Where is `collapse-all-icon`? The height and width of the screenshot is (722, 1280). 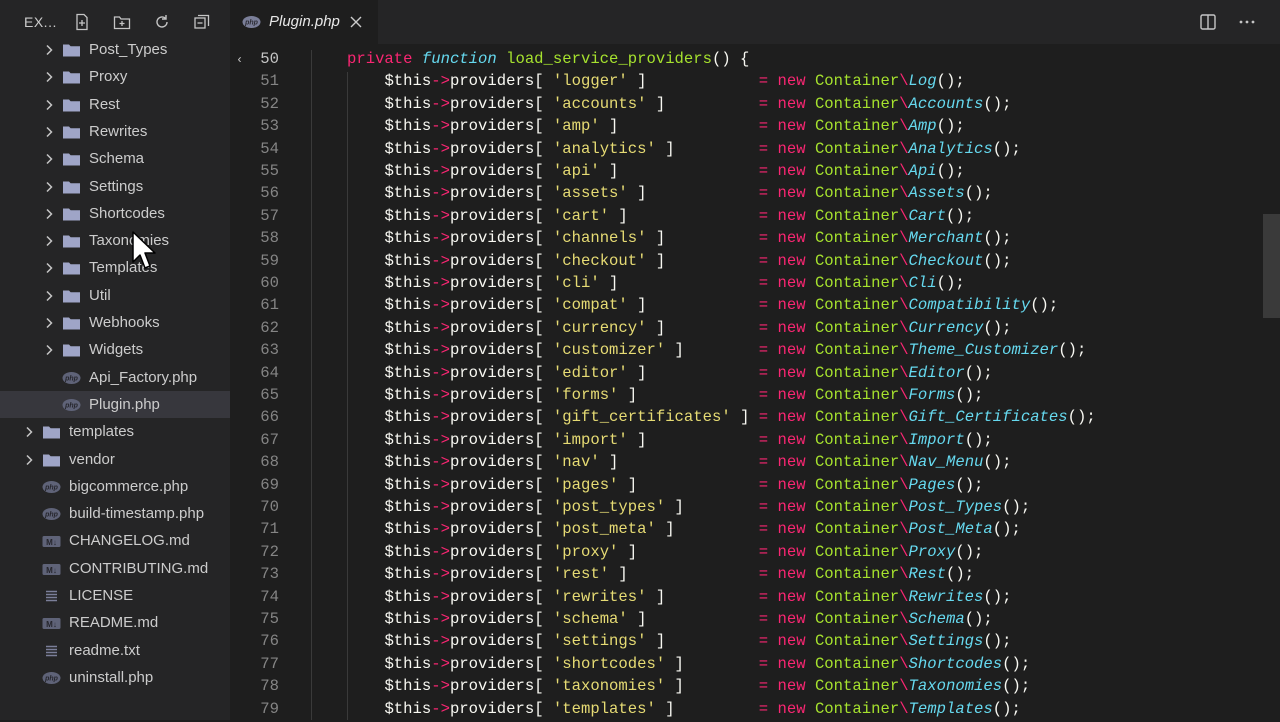
collapse-all-icon is located at coordinates (202, 22).